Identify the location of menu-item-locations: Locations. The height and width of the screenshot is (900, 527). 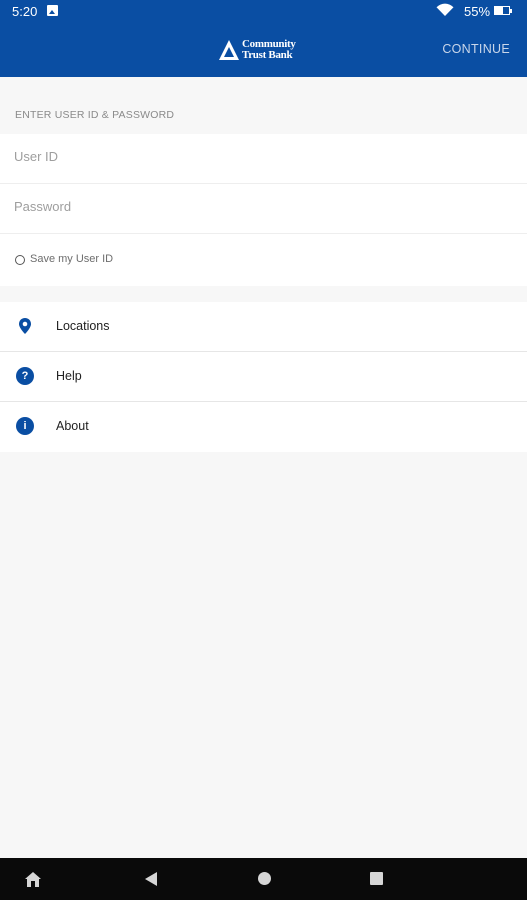
(263, 327).